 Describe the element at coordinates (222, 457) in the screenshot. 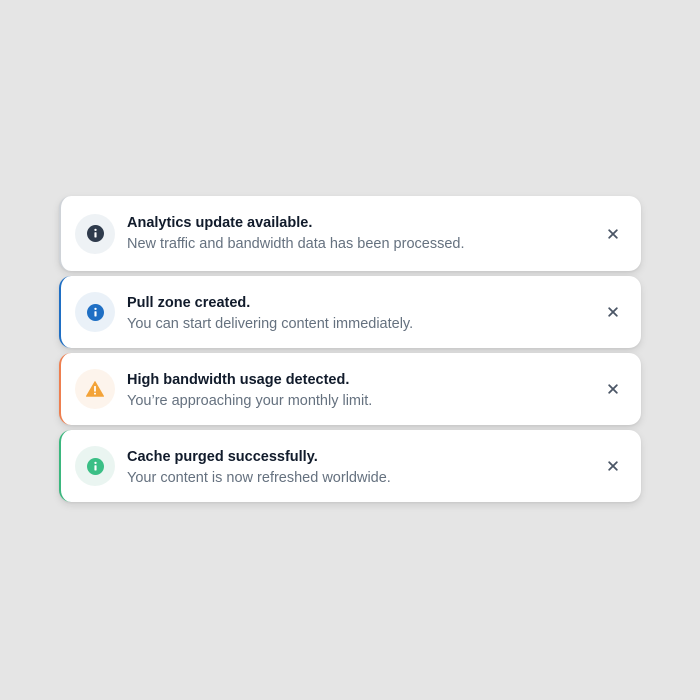

I see `toast-title: Cache purged successfully.` at that location.